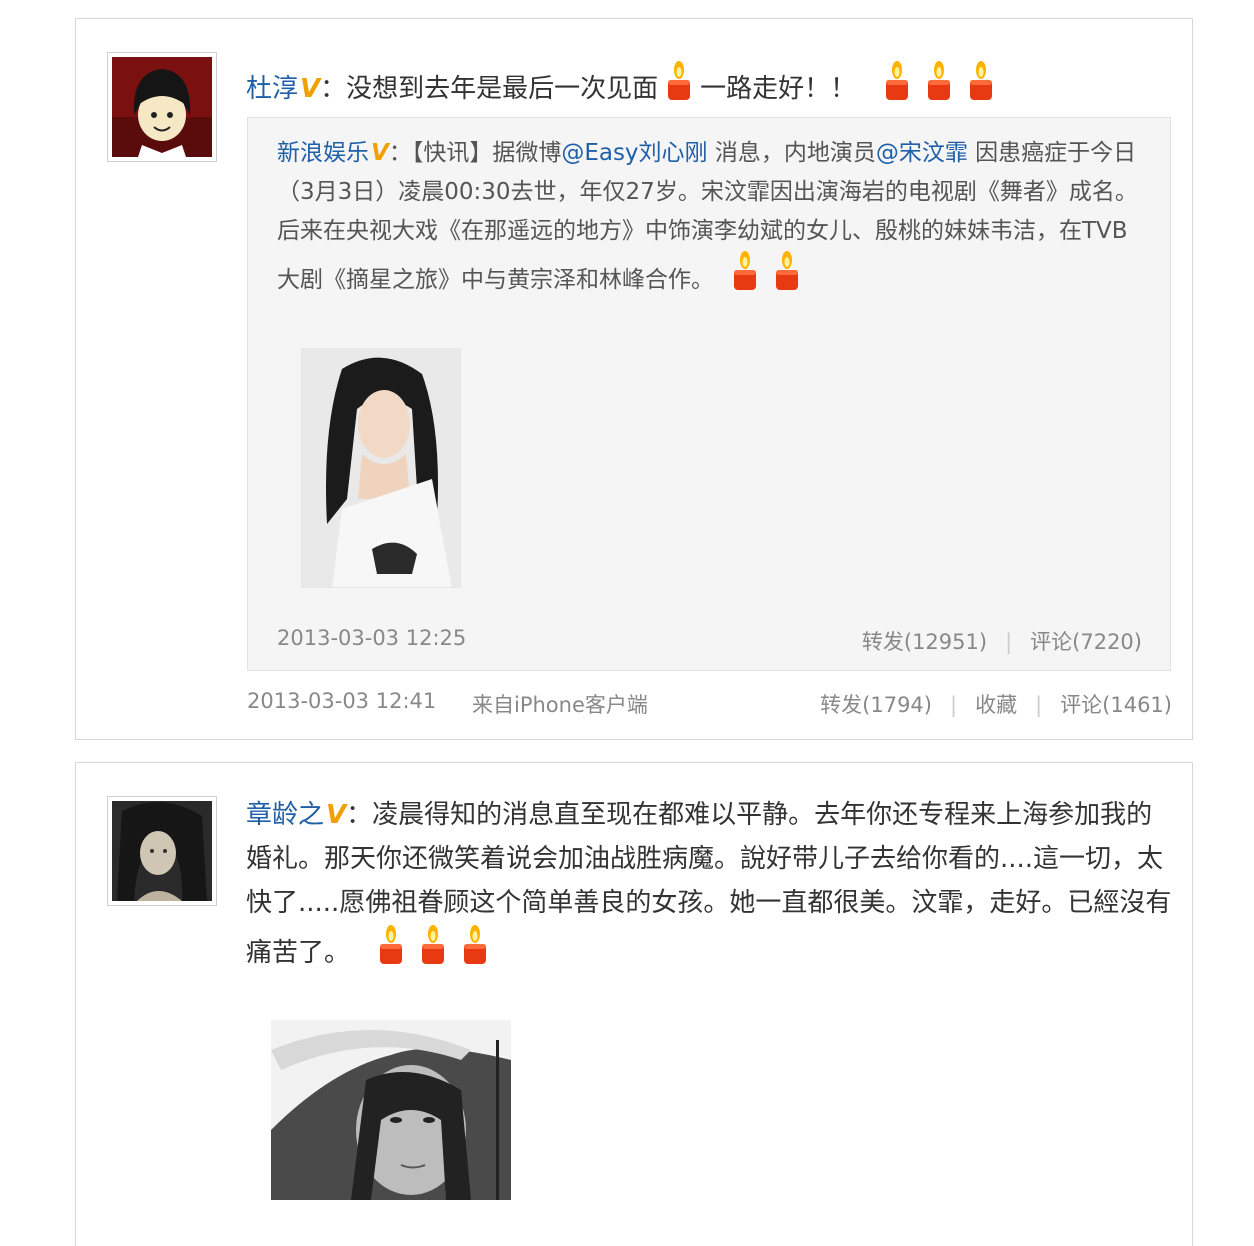  I want to click on comment-button: 评论(1461), so click(1116, 705).